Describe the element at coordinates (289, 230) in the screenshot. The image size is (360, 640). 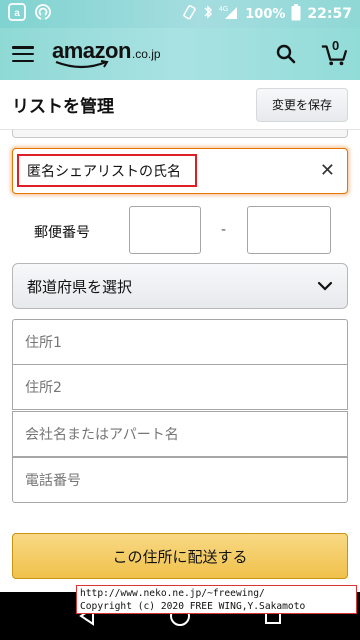
I see `postal-code-second-input` at that location.